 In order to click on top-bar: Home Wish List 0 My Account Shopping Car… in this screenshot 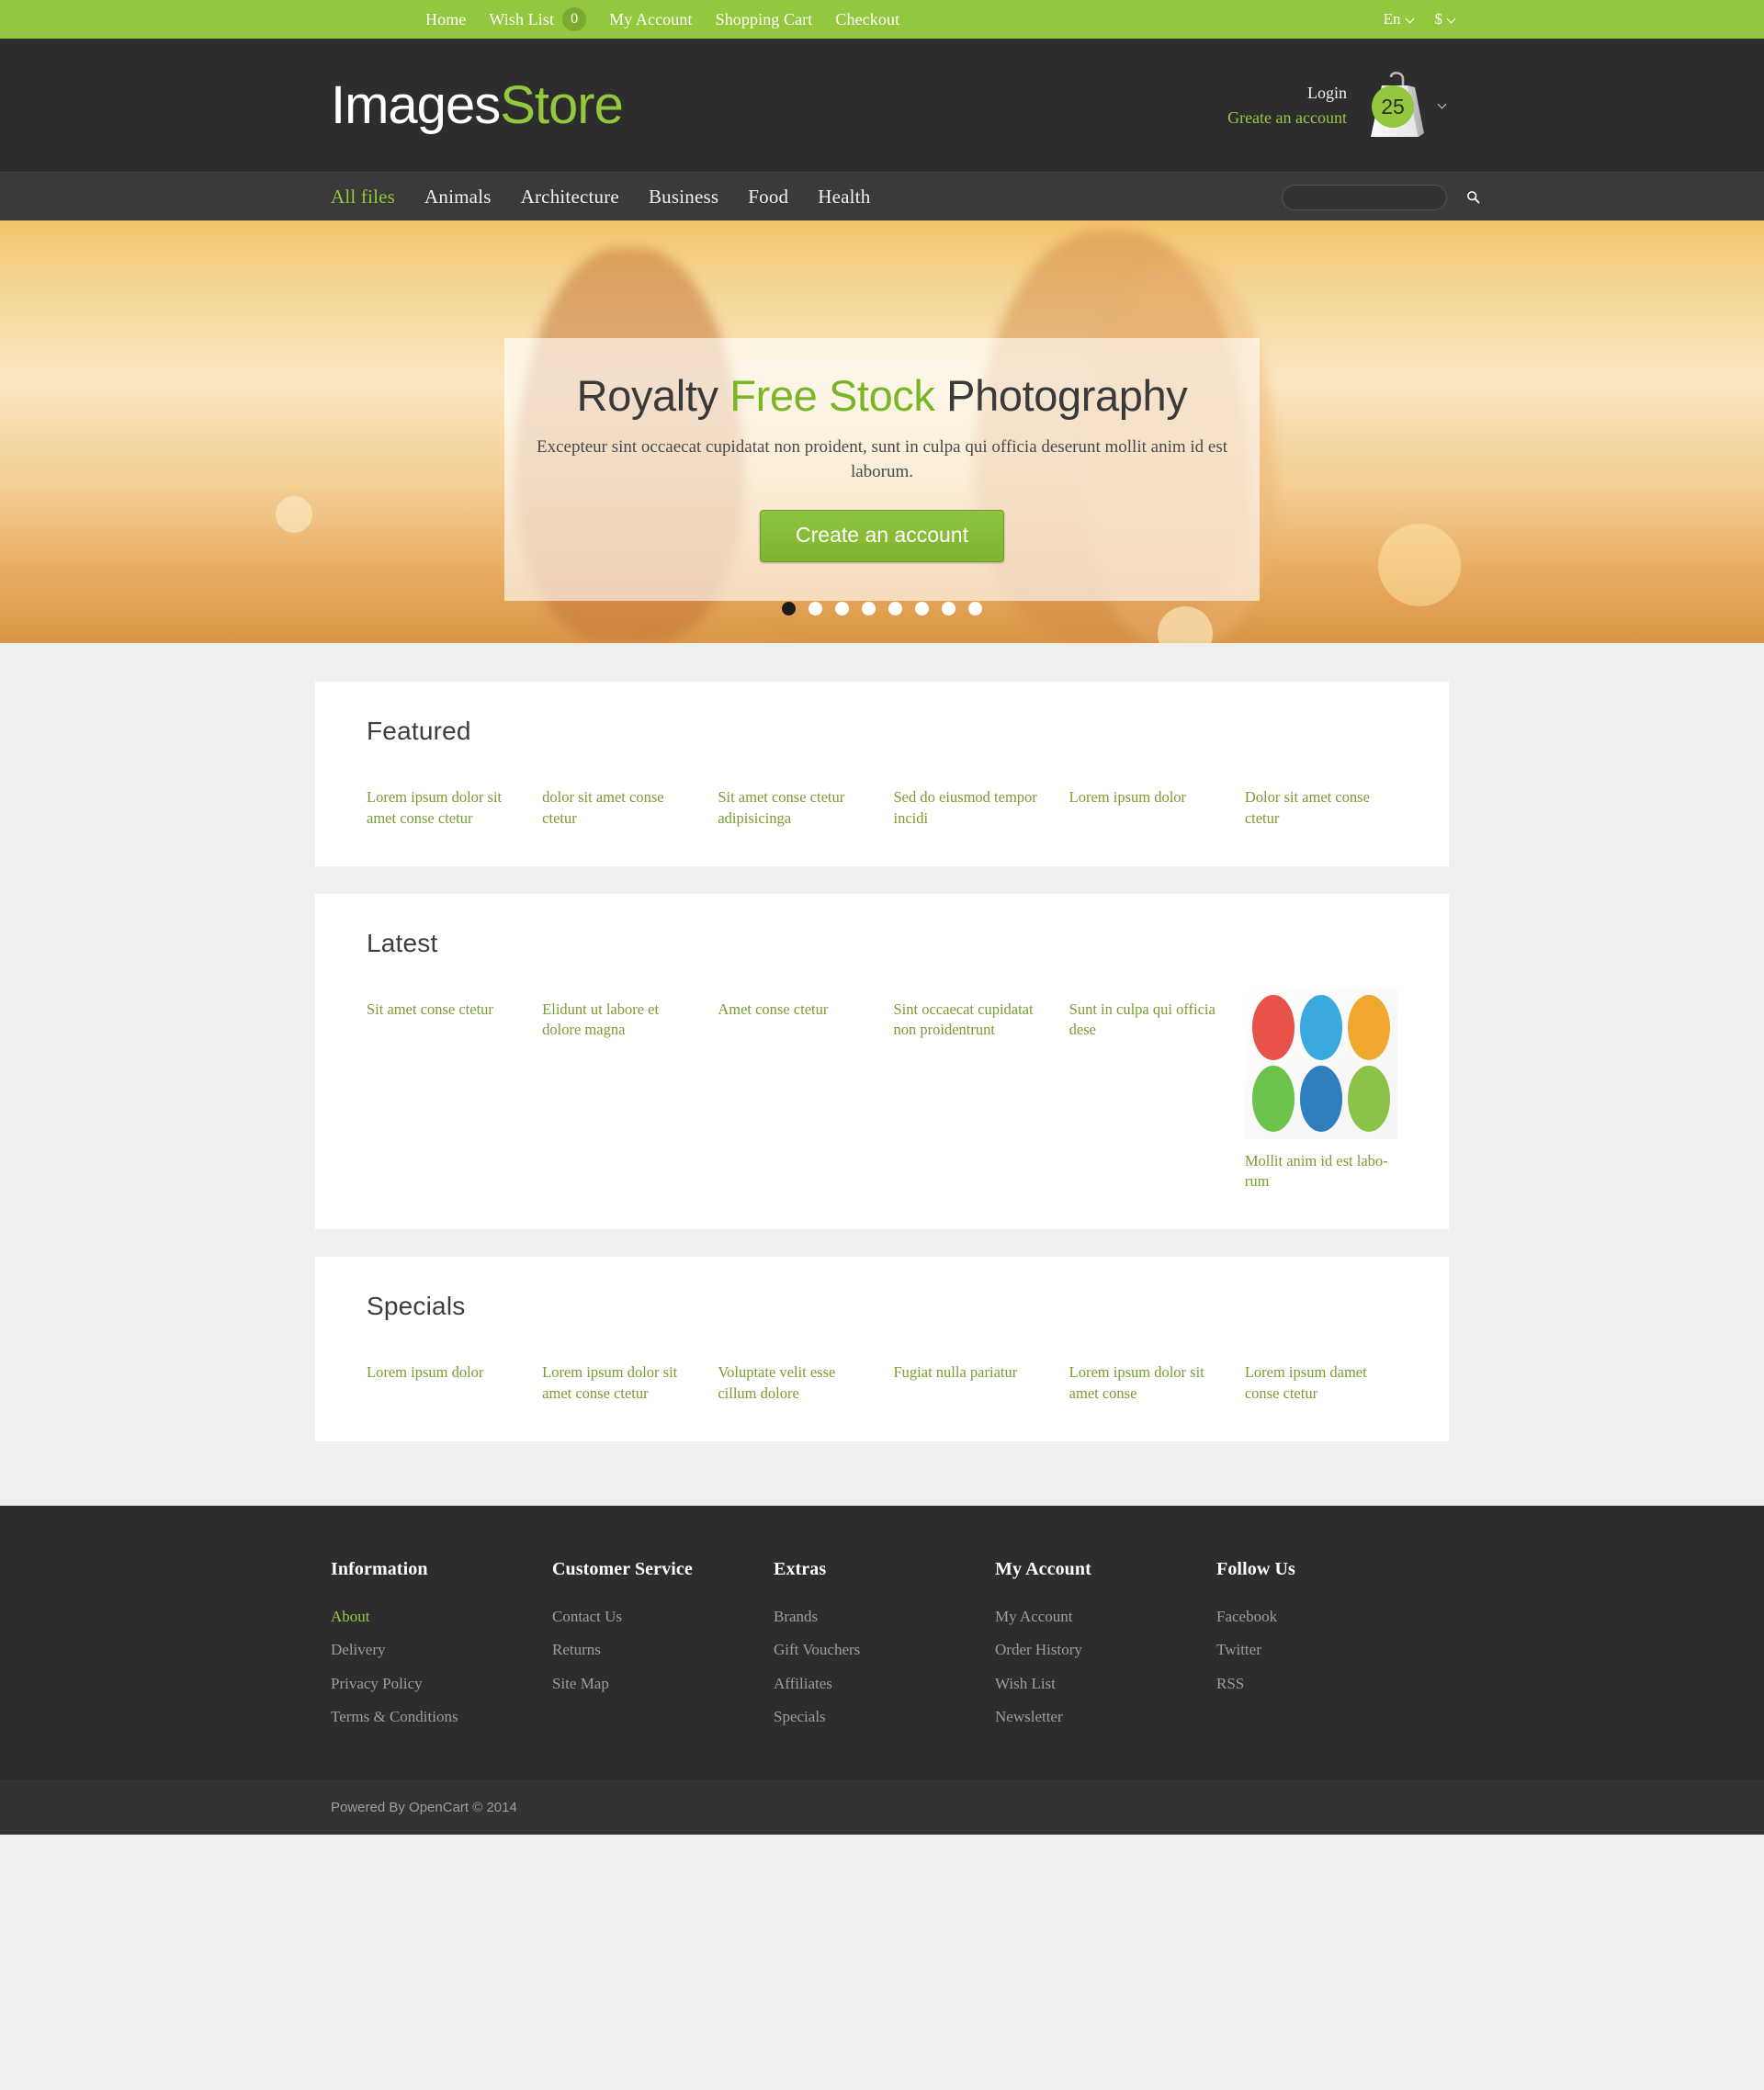, I will do `click(882, 19)`.